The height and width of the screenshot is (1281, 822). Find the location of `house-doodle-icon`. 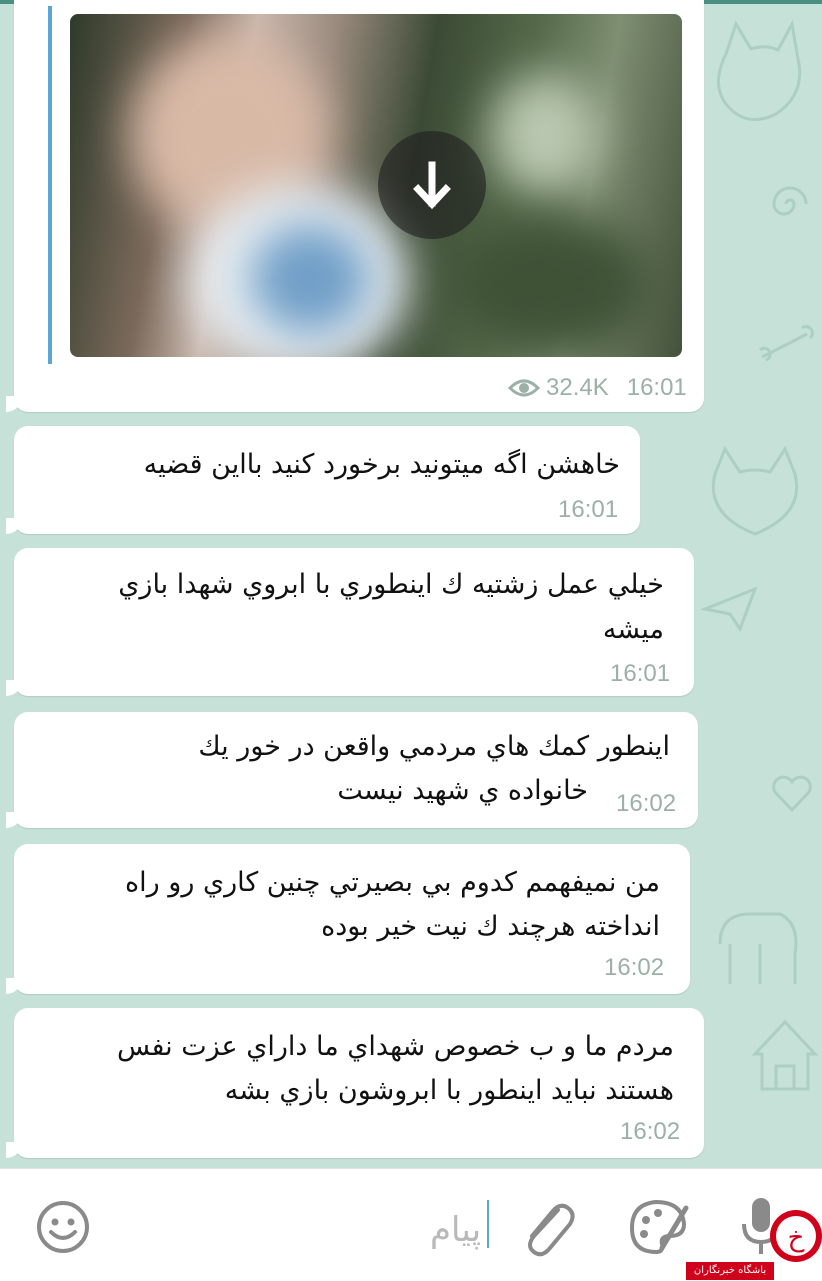

house-doodle-icon is located at coordinates (785, 1055).